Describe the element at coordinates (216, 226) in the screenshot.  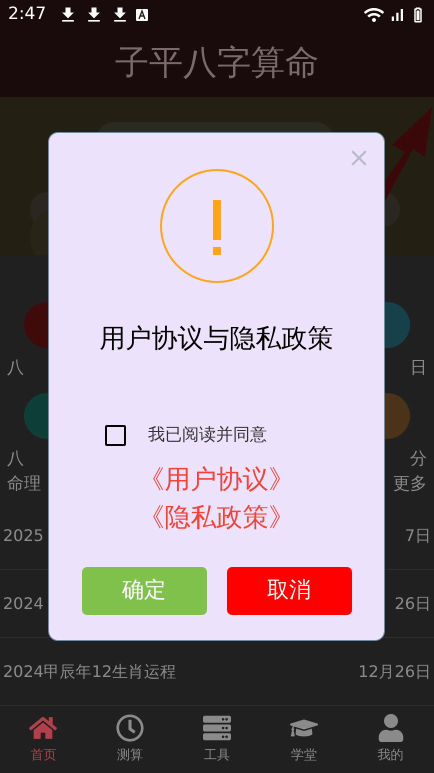
I see `warning-icon` at that location.